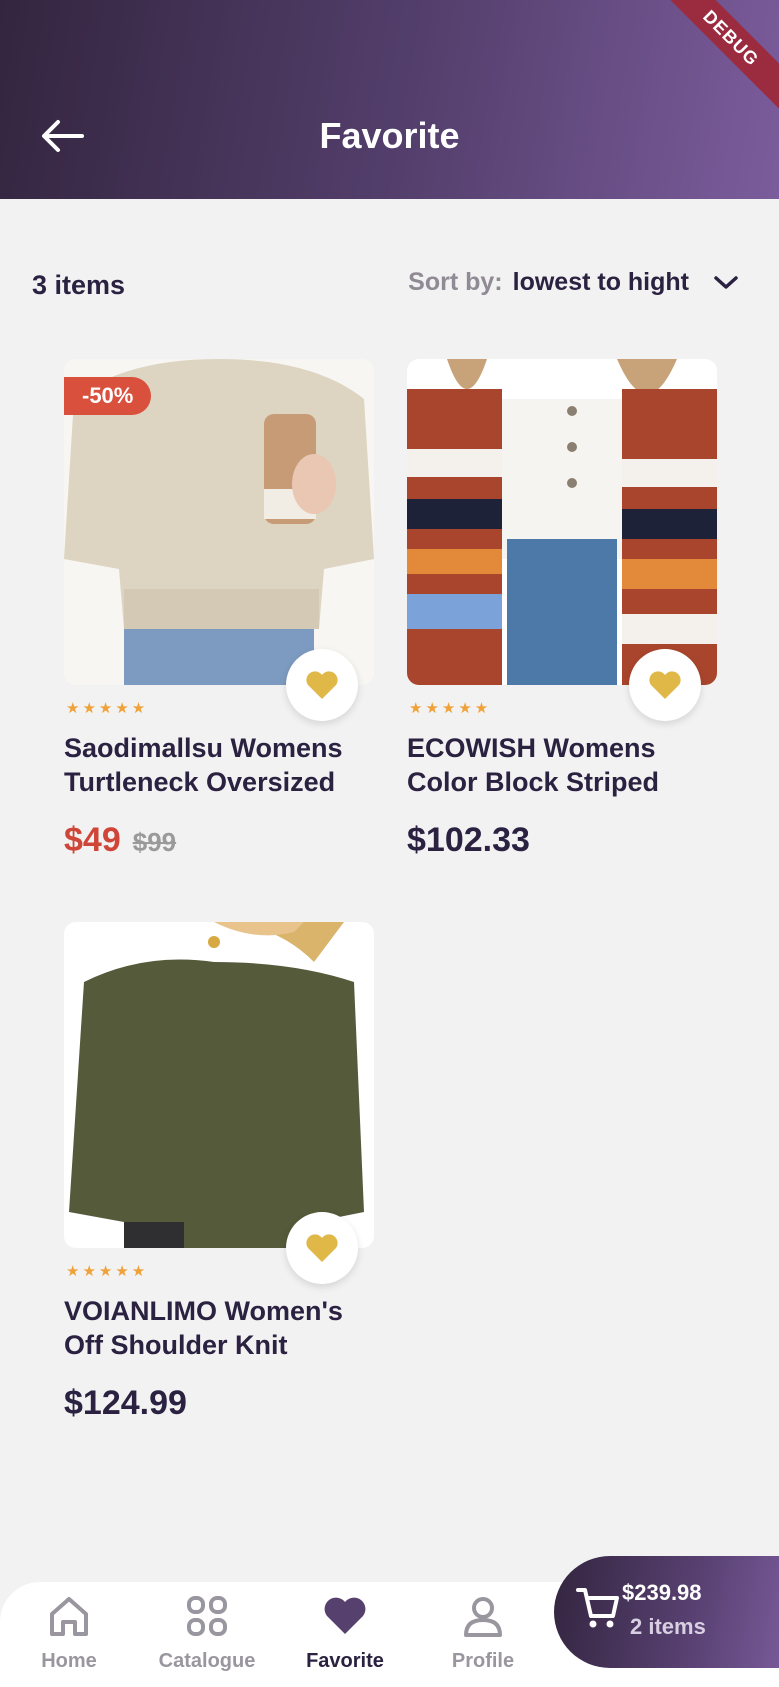 The width and height of the screenshot is (779, 1687). I want to click on nav-favorite: Favorite, so click(345, 1631).